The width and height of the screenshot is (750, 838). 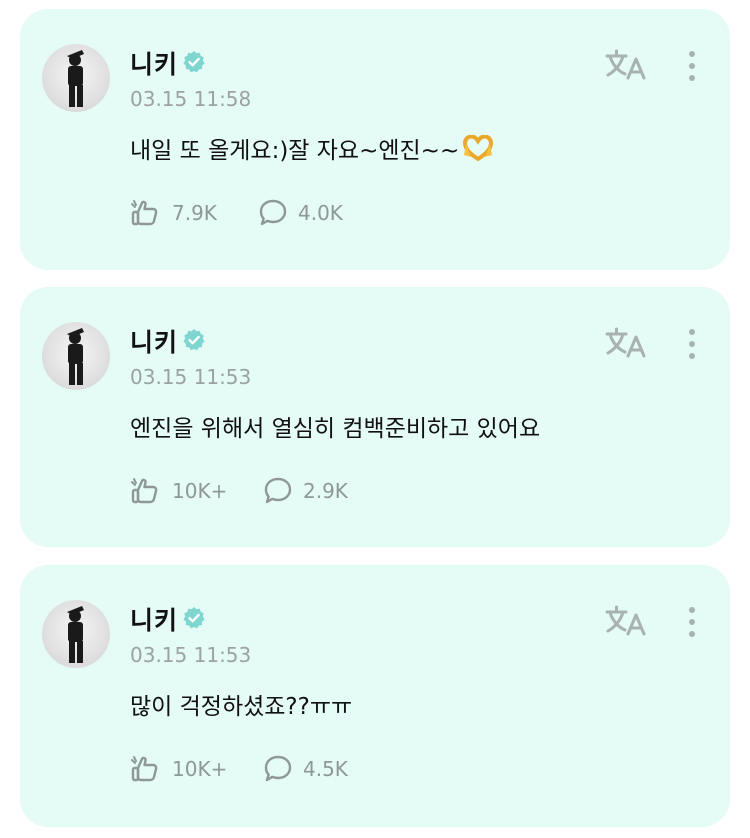 What do you see at coordinates (335, 429) in the screenshot?
I see `post-text-content: 엔진을 위해서 열심히 컴백준비하고 있어요` at bounding box center [335, 429].